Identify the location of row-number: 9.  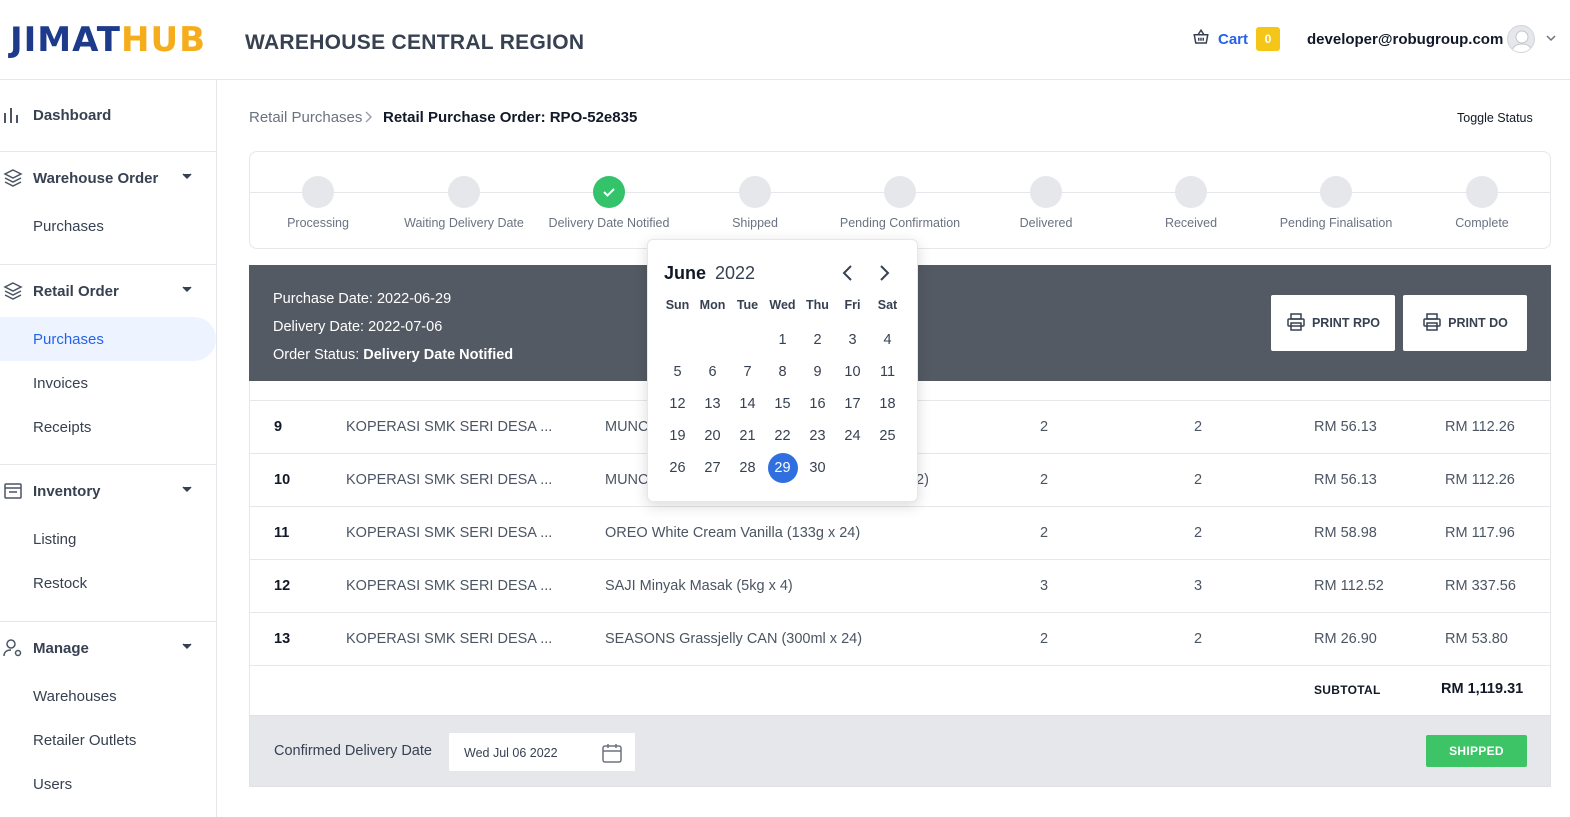
(278, 427).